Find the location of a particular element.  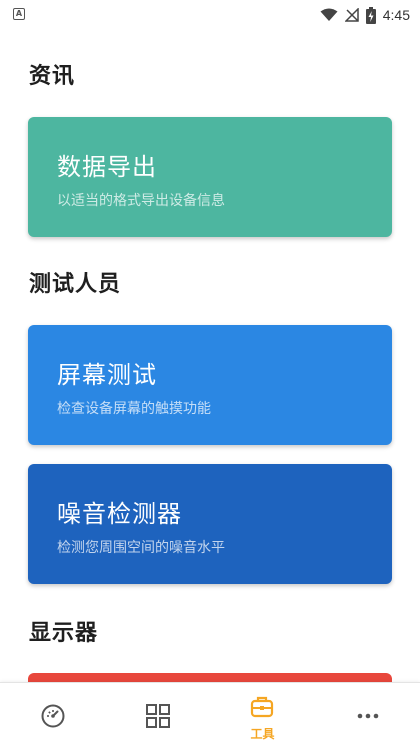

nav-item-tools: 工具 is located at coordinates (262, 716).